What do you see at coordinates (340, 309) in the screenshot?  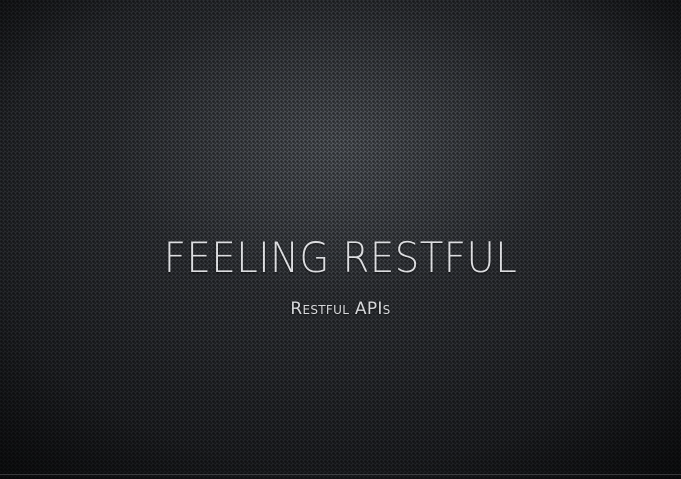 I see `slide-subtitle: Restful APIs` at bounding box center [340, 309].